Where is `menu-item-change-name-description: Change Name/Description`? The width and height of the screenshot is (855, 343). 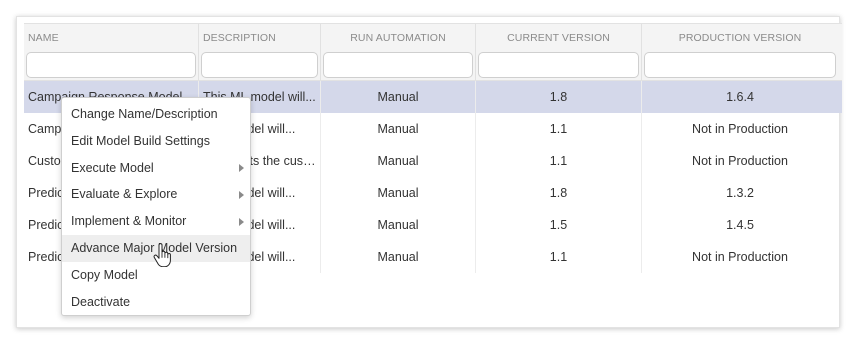
menu-item-change-name-description: Change Name/Description is located at coordinates (156, 114).